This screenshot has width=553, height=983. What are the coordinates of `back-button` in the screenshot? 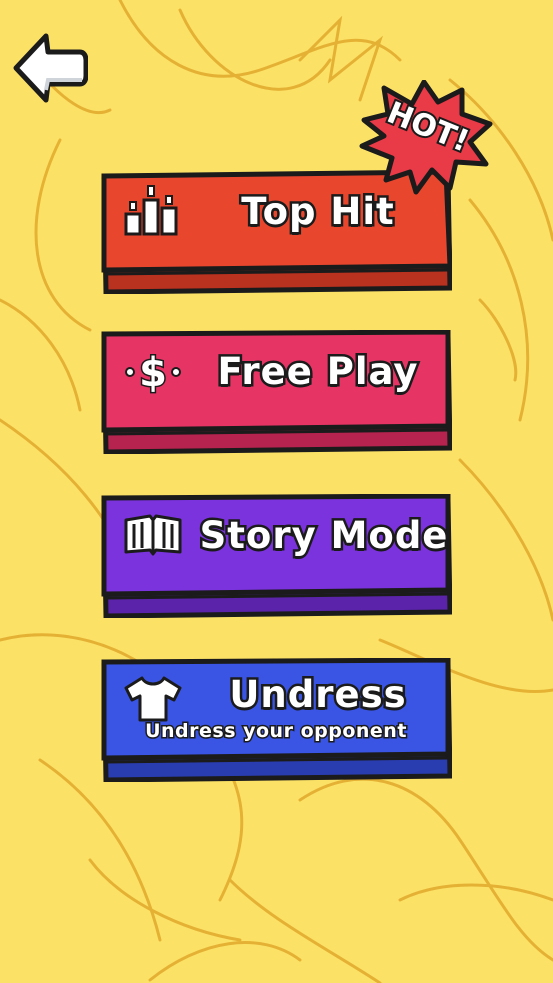 It's located at (50, 68).